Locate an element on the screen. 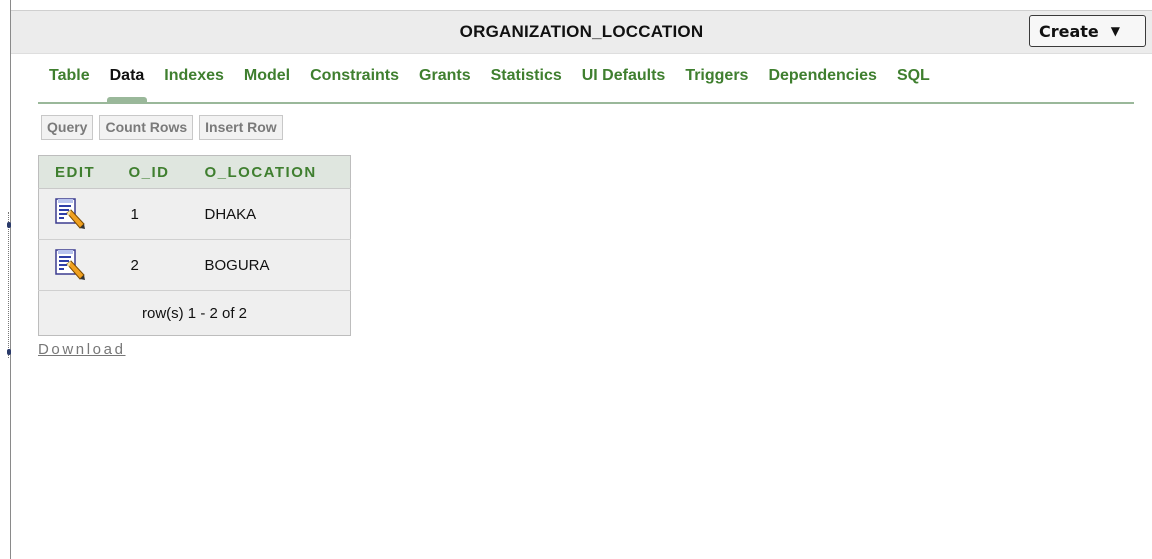 The image size is (1152, 559). caret-down-icon: ▼ is located at coordinates (1115, 31).